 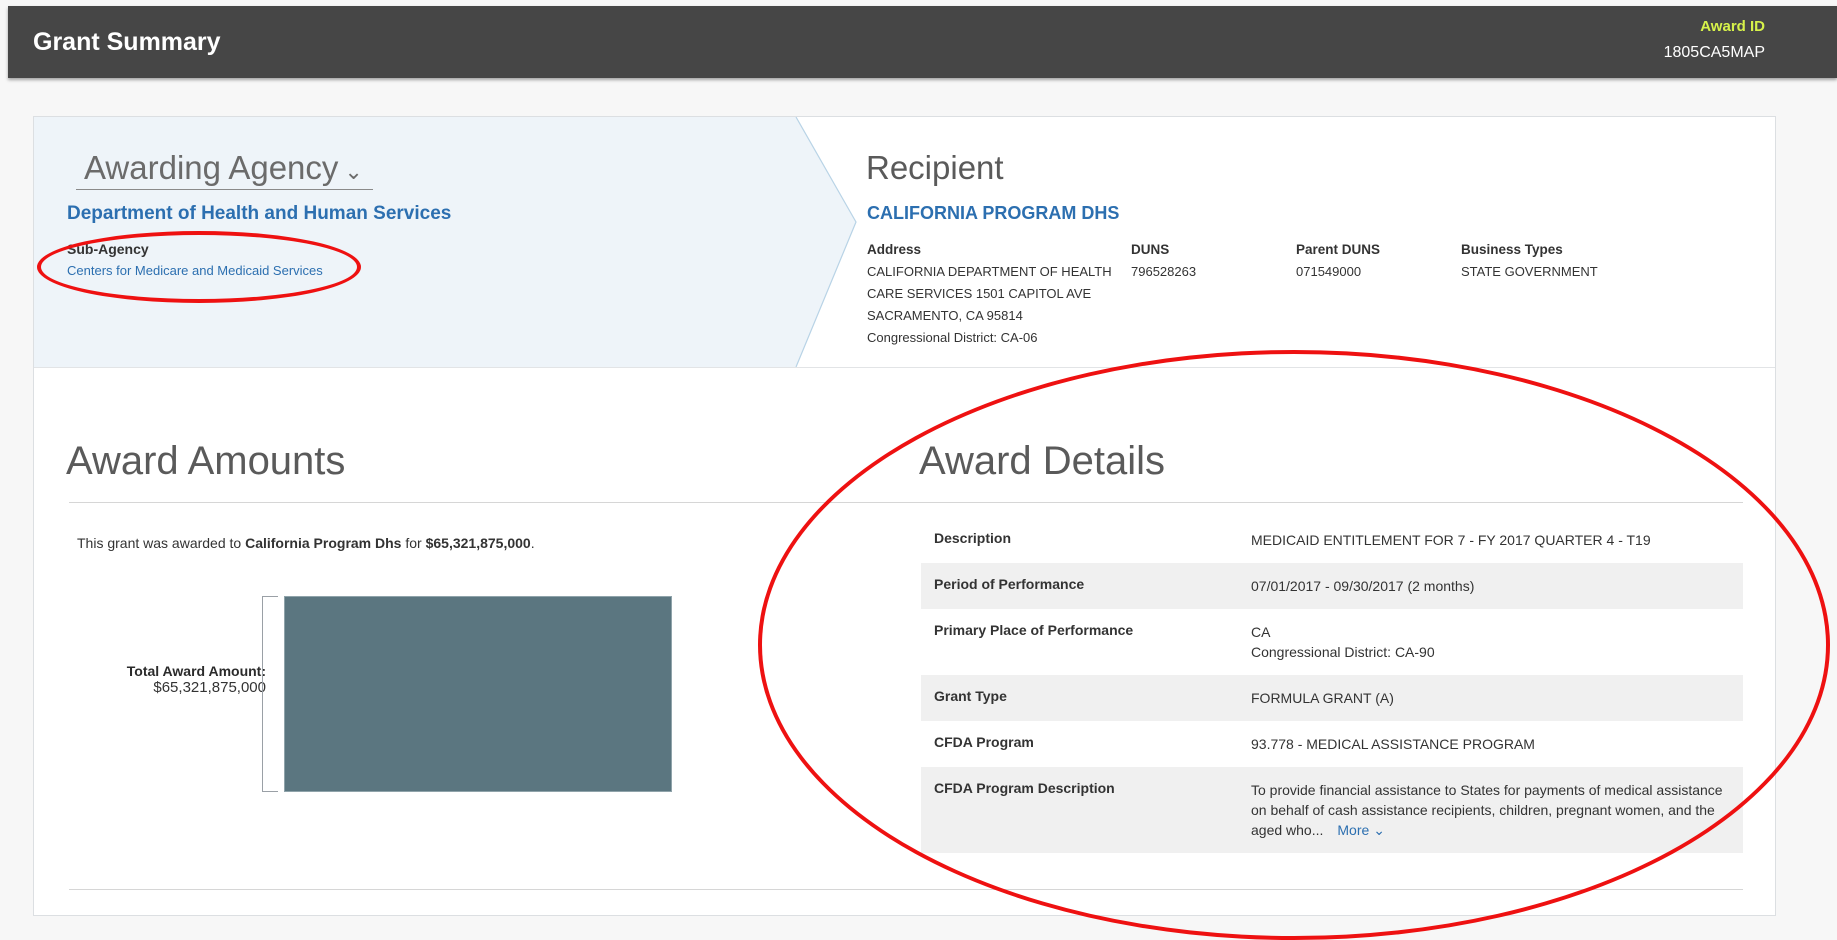 What do you see at coordinates (1338, 249) in the screenshot?
I see `parent-duns-label: Parent DUNS` at bounding box center [1338, 249].